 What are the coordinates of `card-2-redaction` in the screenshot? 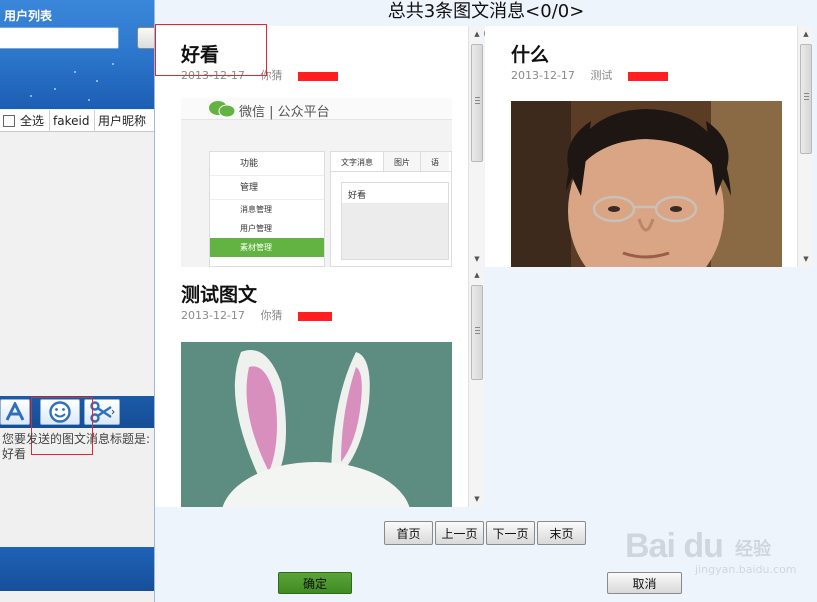 It's located at (647, 76).